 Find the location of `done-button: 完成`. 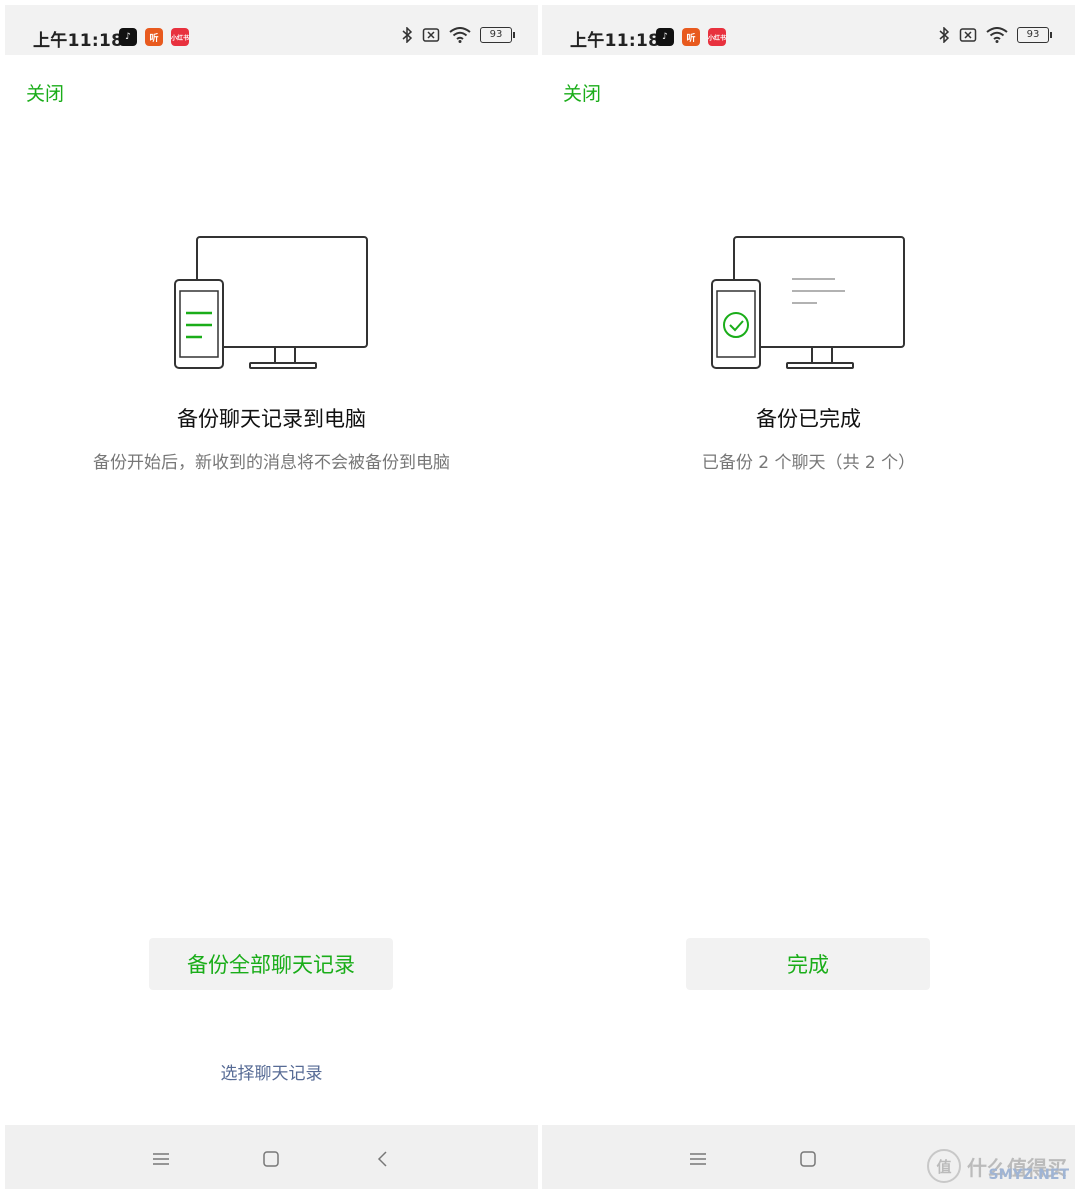

done-button: 完成 is located at coordinates (808, 964).